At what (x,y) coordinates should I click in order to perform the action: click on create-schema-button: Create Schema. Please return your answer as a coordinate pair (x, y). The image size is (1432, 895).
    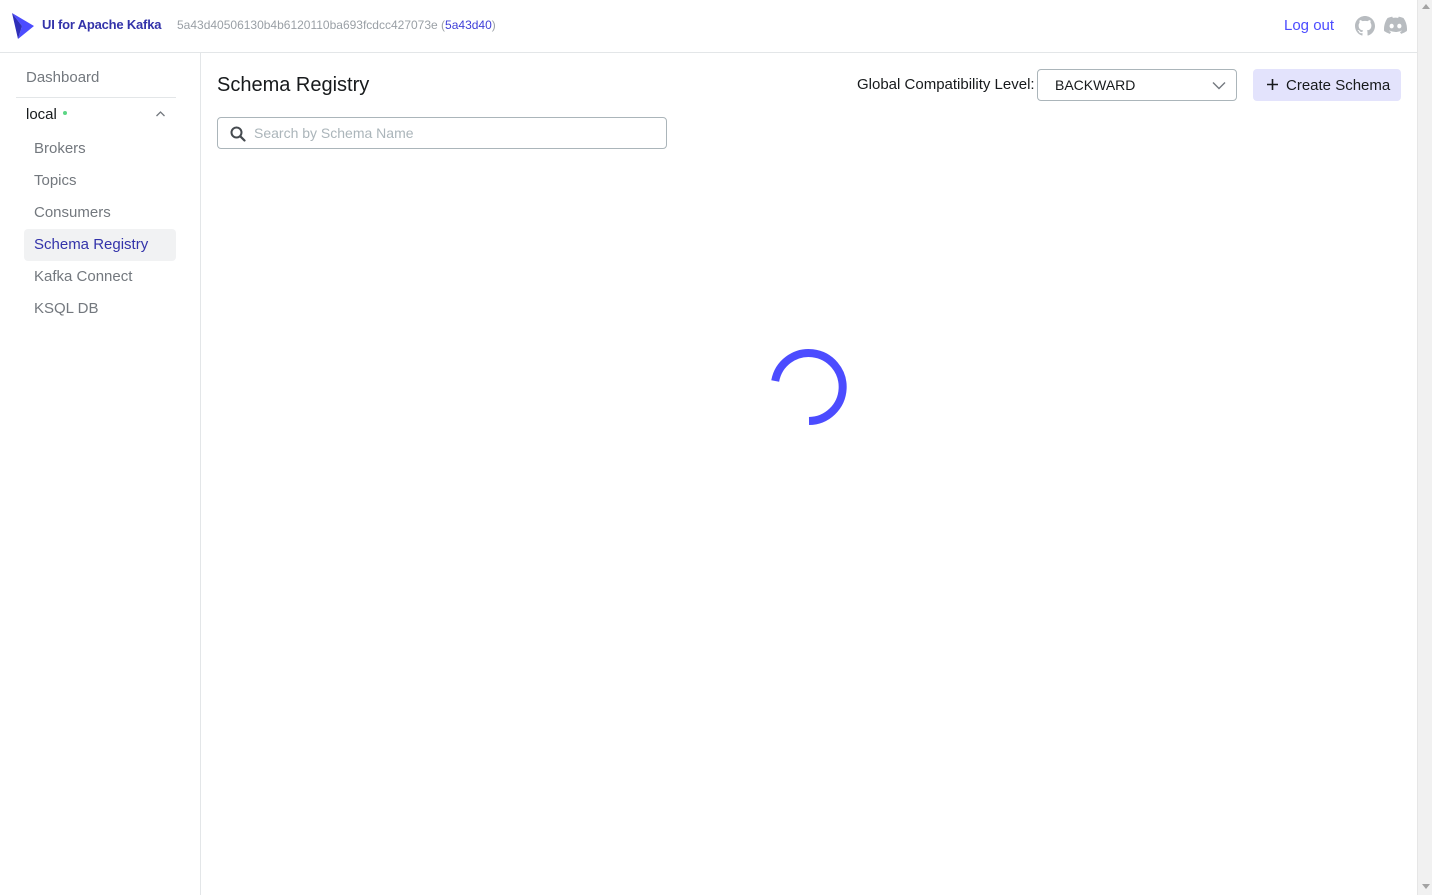
    Looking at the image, I should click on (1327, 85).